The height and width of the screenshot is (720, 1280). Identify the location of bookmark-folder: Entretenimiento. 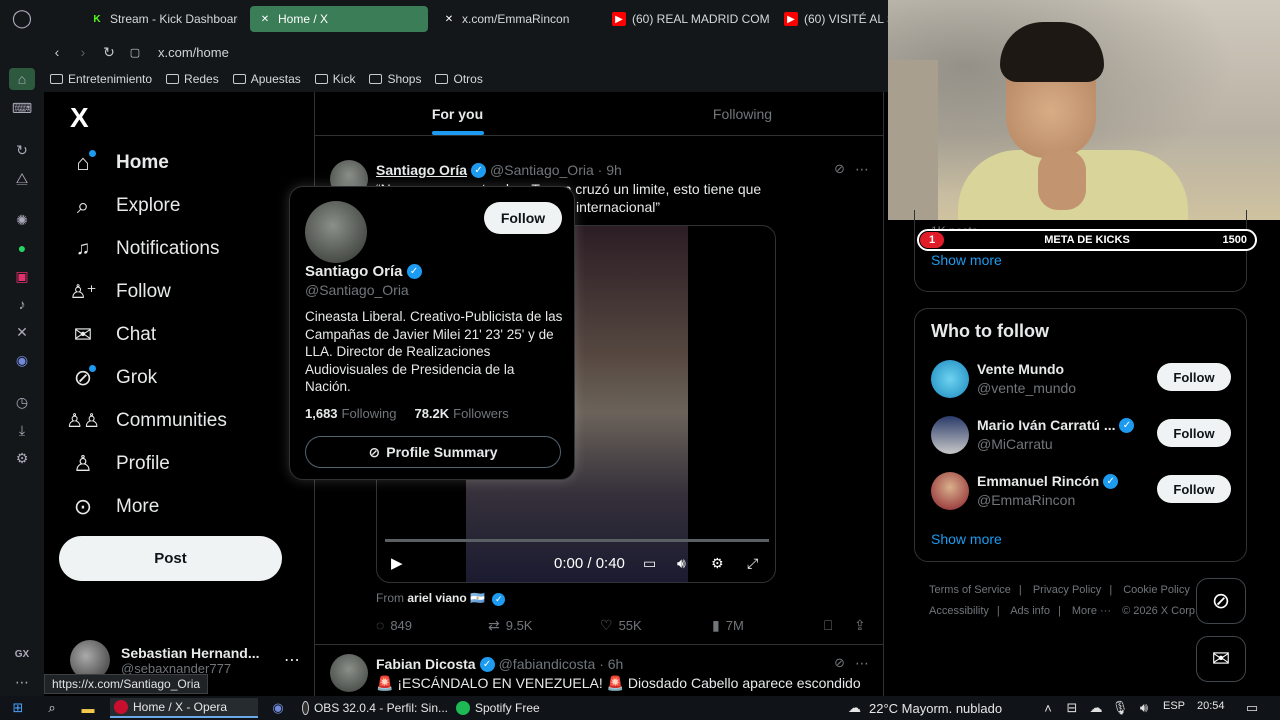
(101, 79).